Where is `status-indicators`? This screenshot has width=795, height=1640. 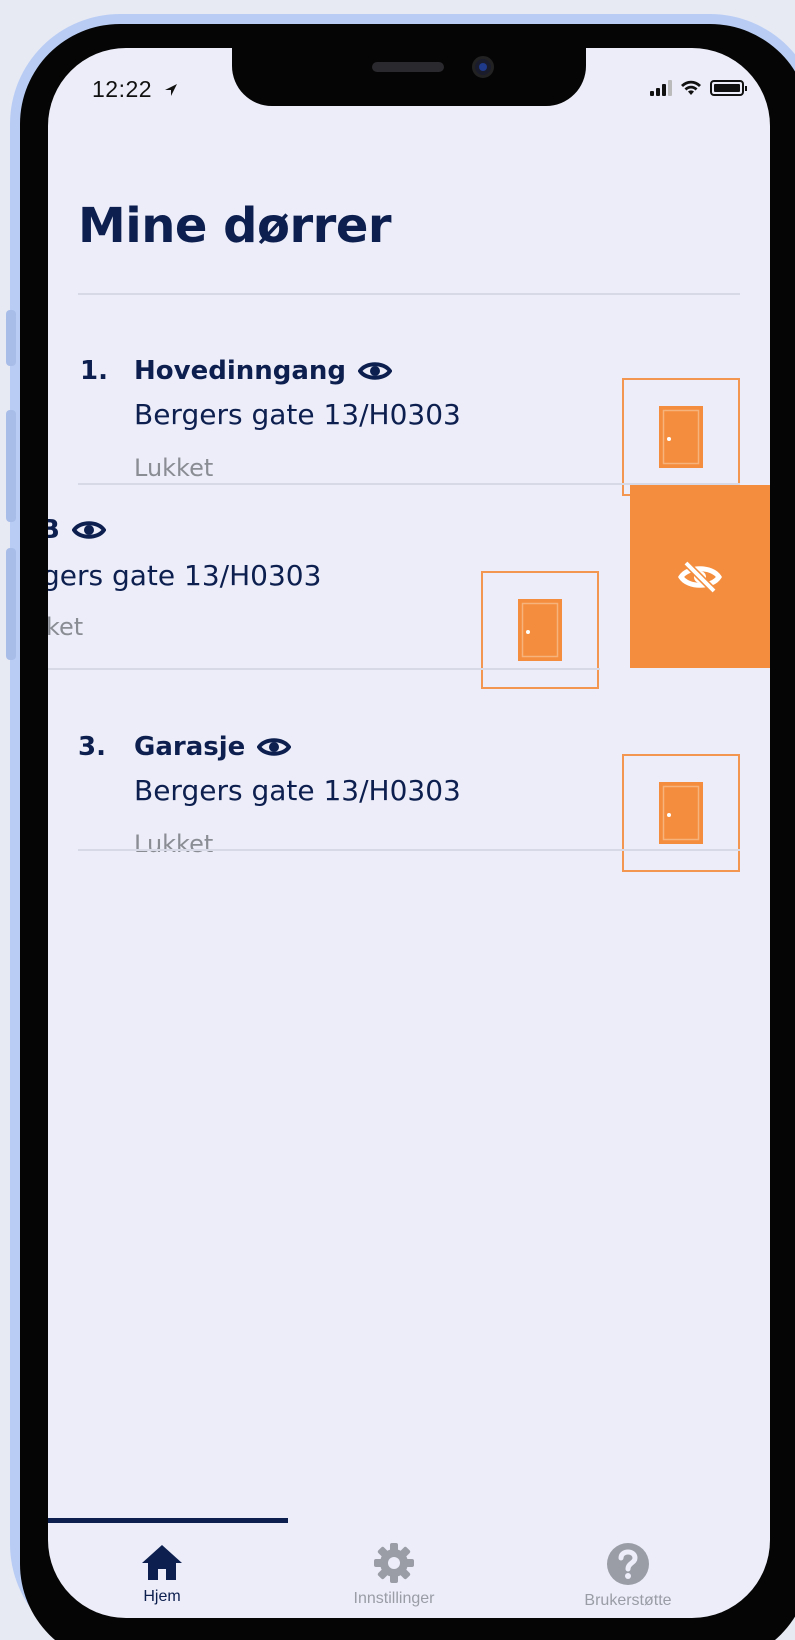
status-indicators is located at coordinates (698, 88).